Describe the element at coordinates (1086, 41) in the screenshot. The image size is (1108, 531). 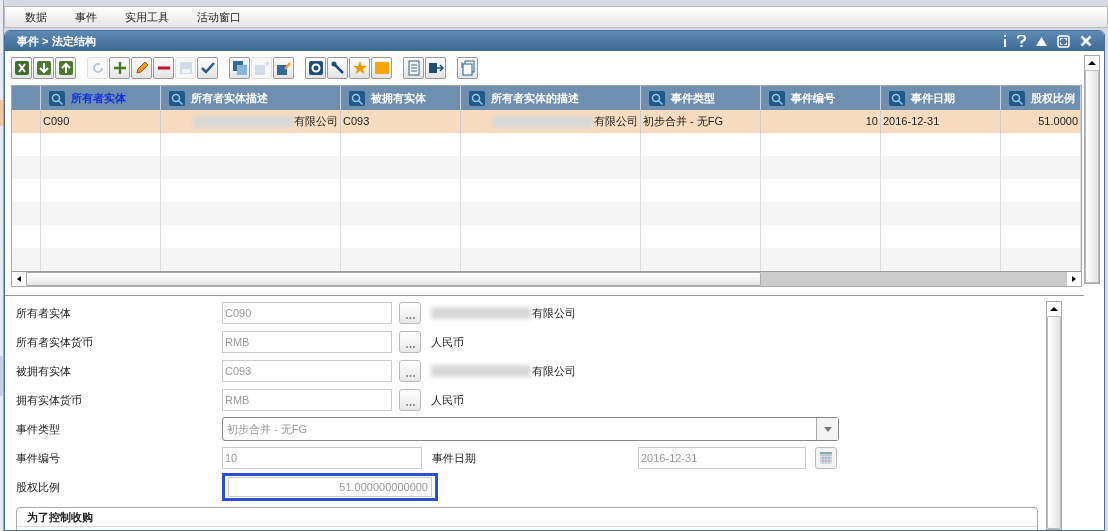
I see `close-icon` at that location.